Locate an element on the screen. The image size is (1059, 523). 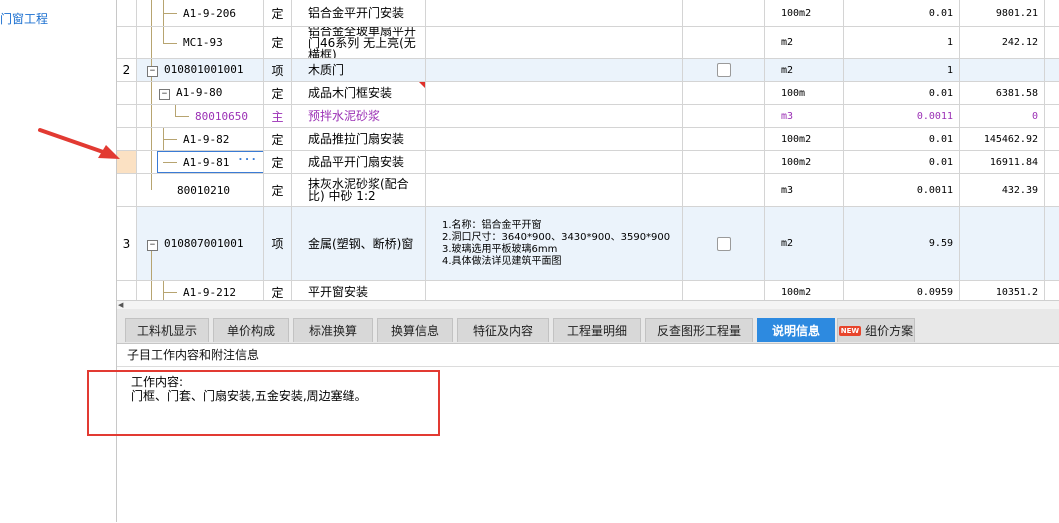
name-cell: 平开窗安装 is located at coordinates (359, 290).